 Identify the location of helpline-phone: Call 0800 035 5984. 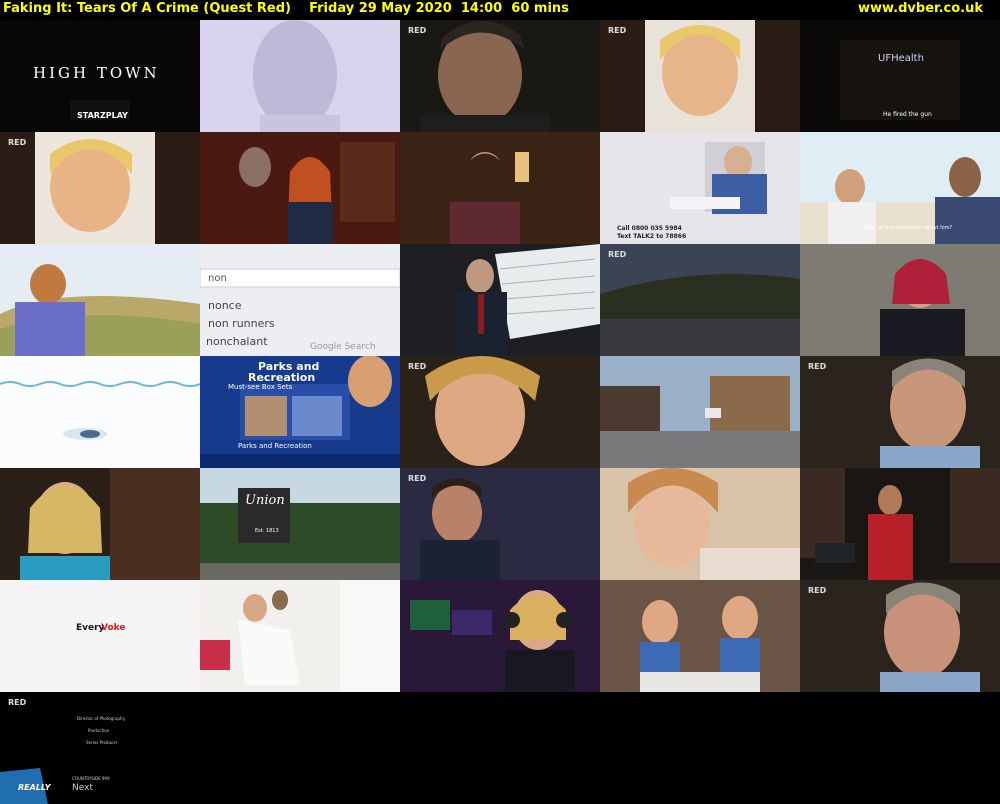
(649, 228).